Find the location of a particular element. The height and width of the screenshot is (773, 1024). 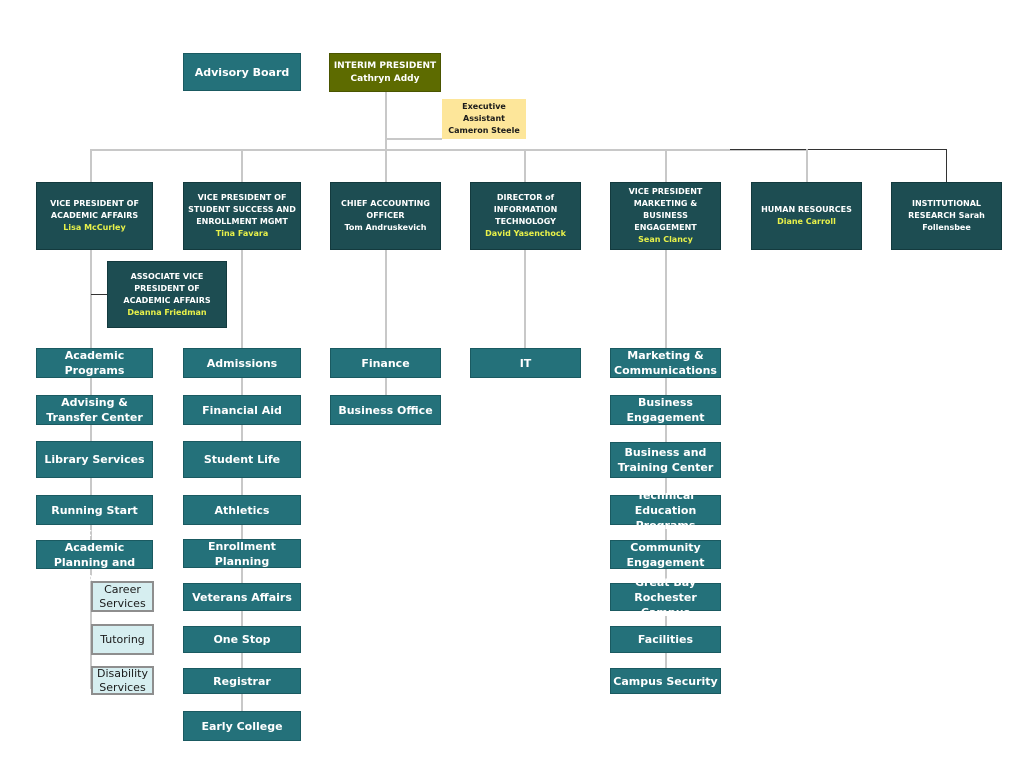

unit-financial-aid: Financial Aid is located at coordinates (242, 410).